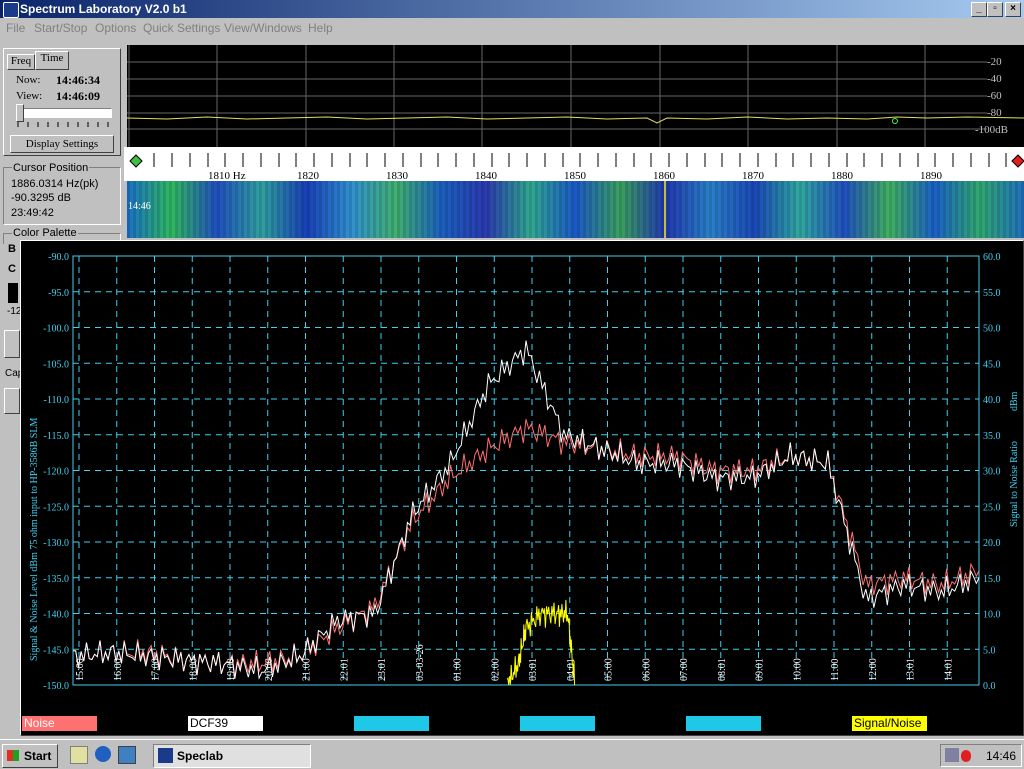 This screenshot has height=769, width=1024. What do you see at coordinates (994, 62) in the screenshot?
I see `spectrum-db-label: -20` at bounding box center [994, 62].